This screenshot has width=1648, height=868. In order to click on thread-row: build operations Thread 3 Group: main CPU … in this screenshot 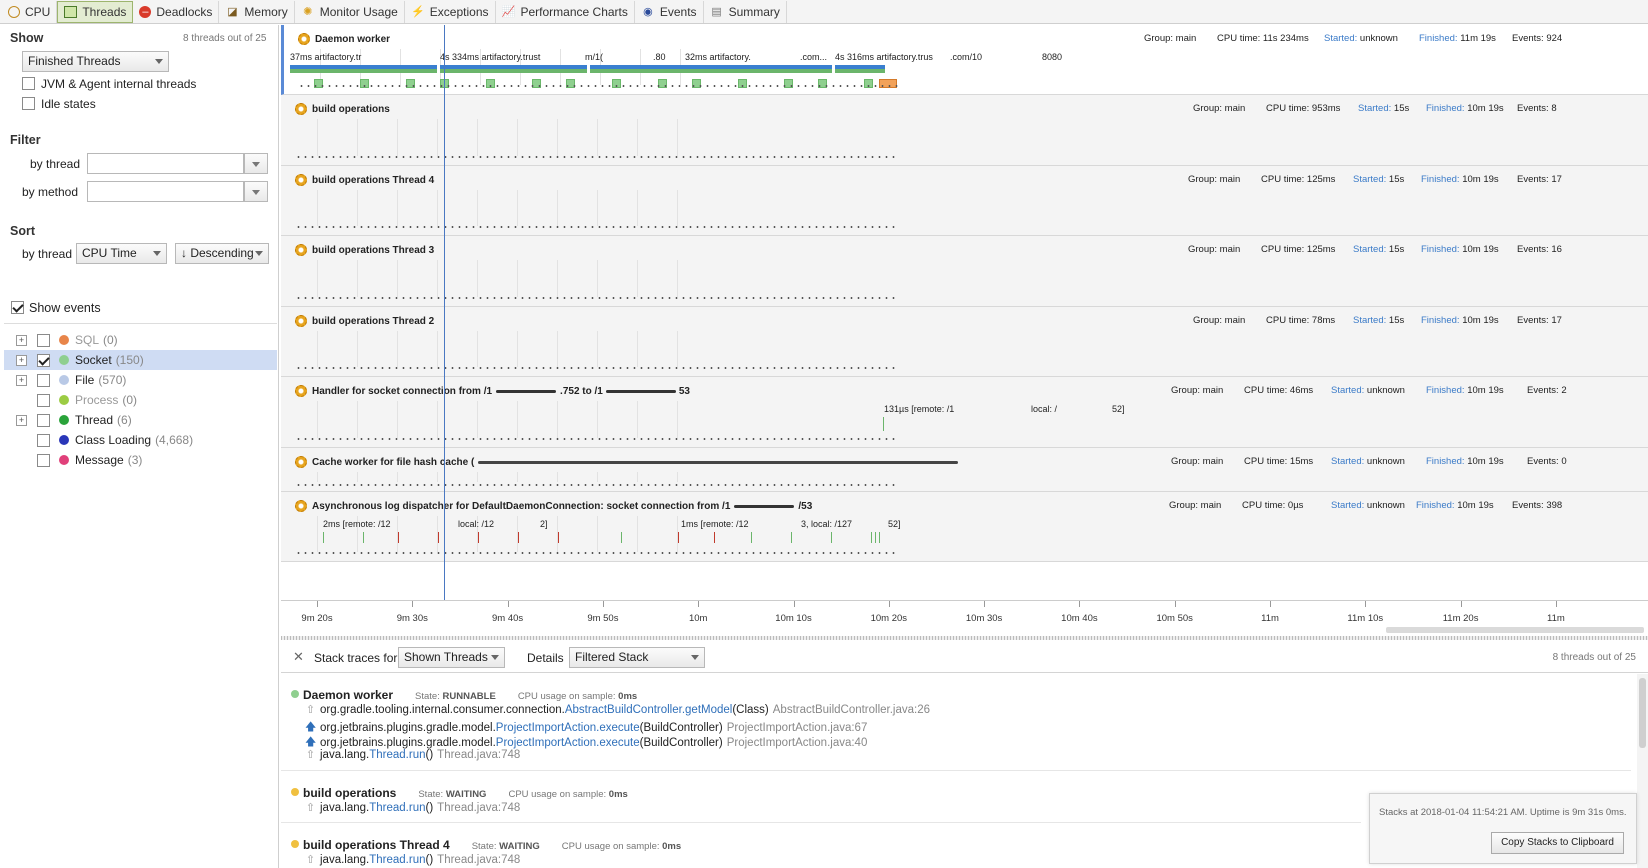, I will do `click(964, 271)`.